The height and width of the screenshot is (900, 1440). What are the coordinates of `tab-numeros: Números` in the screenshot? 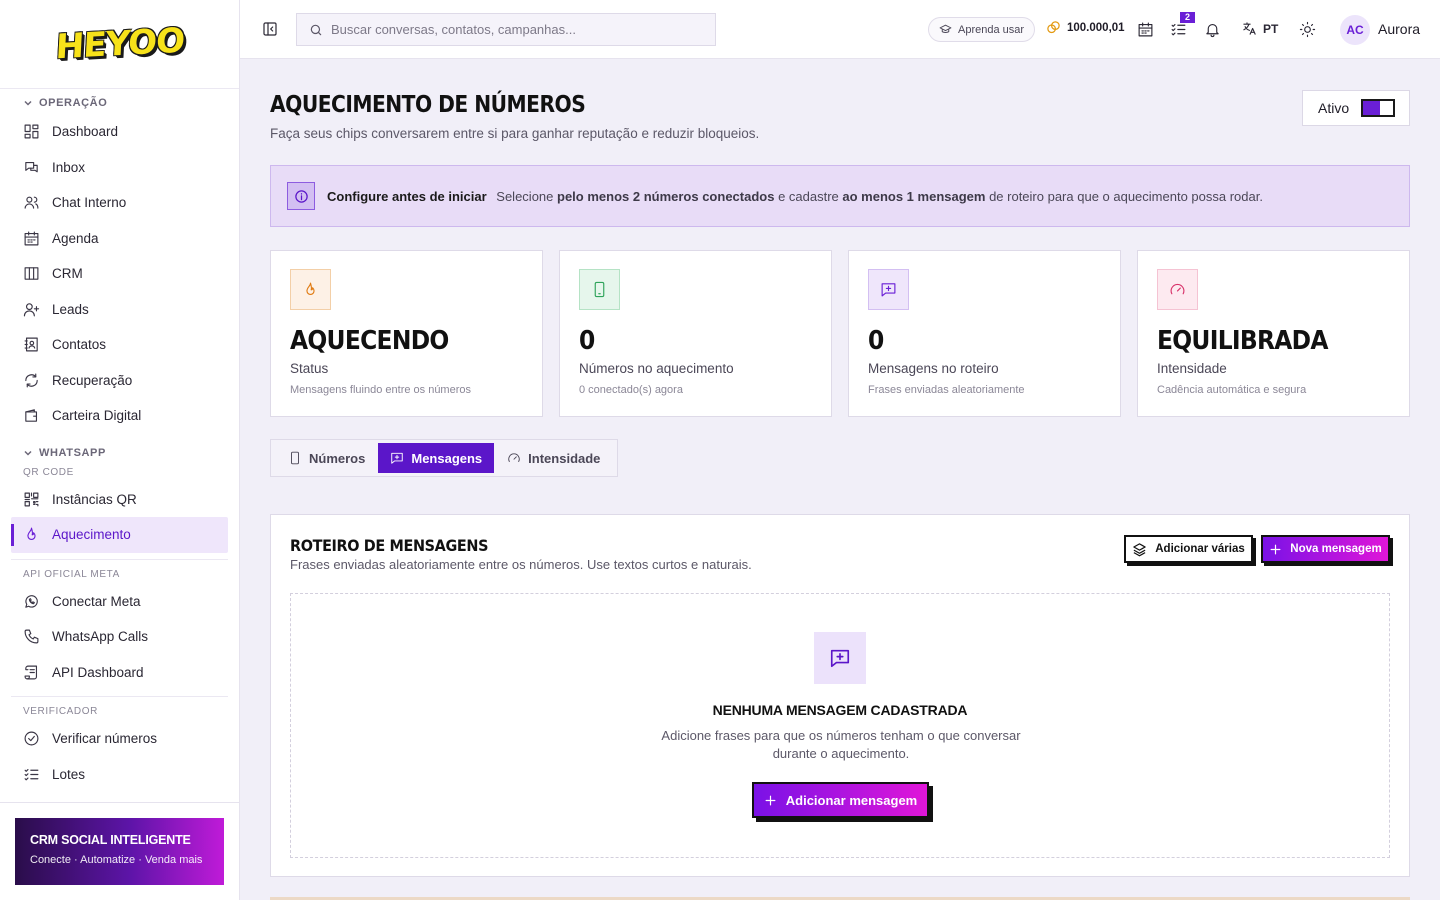 It's located at (326, 458).